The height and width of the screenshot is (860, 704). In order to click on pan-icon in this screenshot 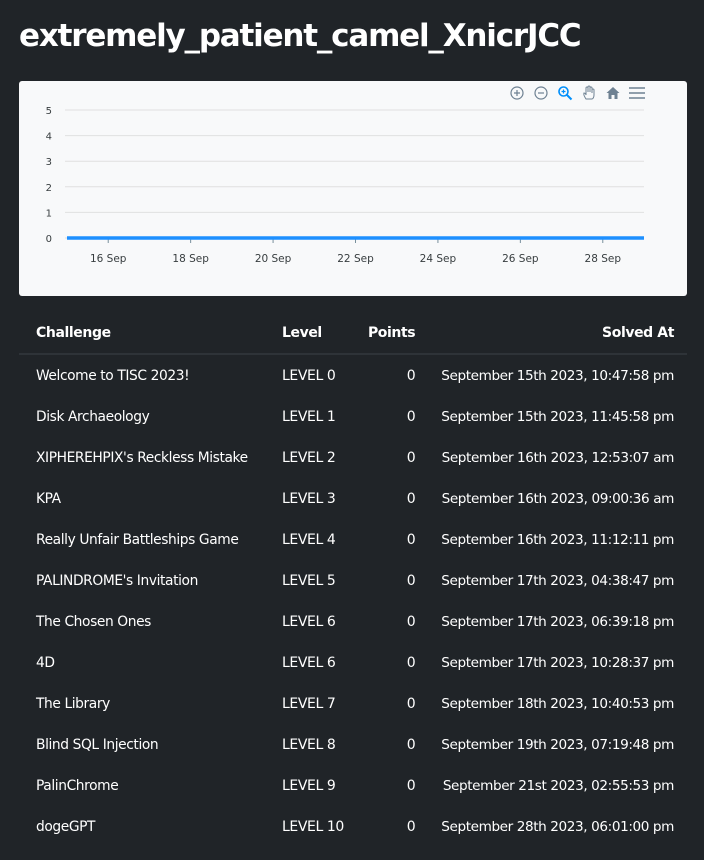, I will do `click(589, 93)`.